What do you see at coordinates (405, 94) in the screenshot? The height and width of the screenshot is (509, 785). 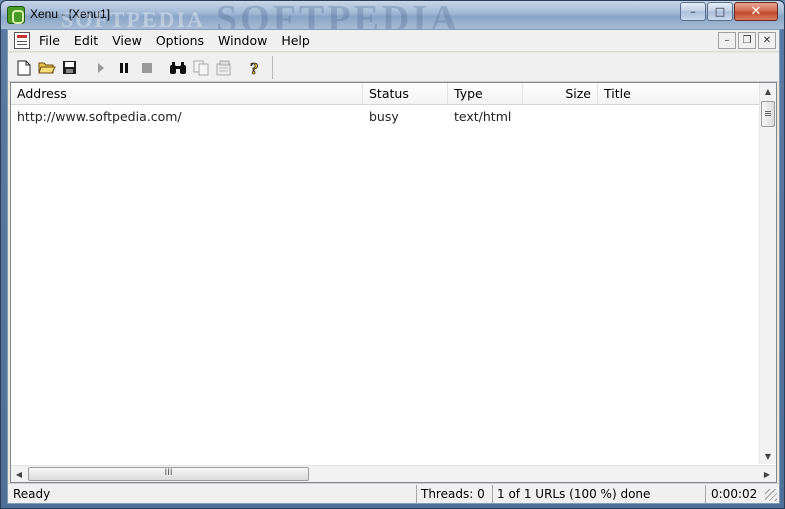 I see `column-status: Status` at bounding box center [405, 94].